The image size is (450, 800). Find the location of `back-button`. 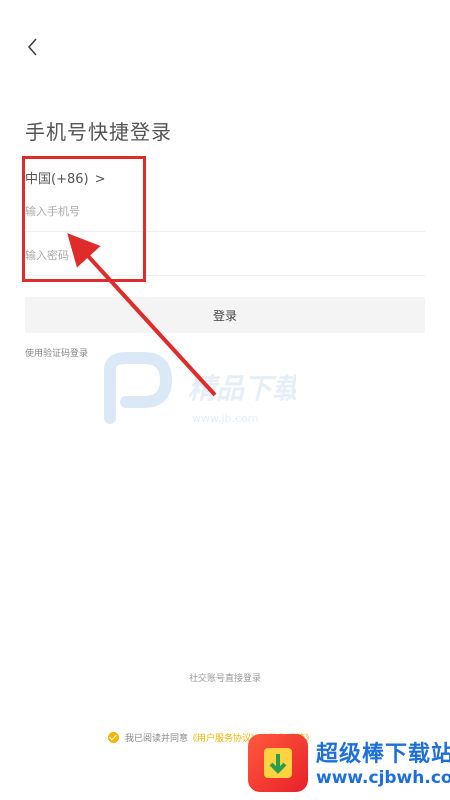

back-button is located at coordinates (33, 47).